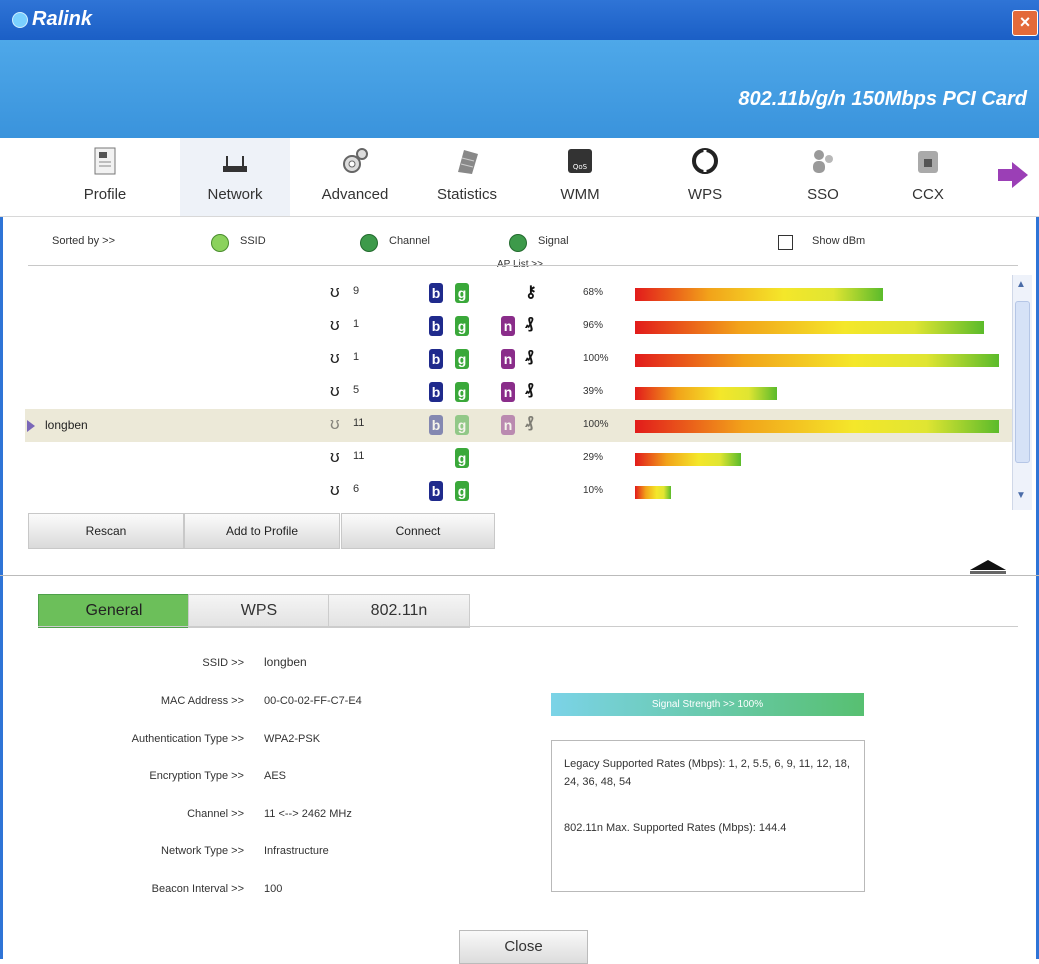 Image resolution: width=1039 pixels, height=964 pixels. I want to click on ap-list-scrollbar: ▲ ▼, so click(1022, 392).